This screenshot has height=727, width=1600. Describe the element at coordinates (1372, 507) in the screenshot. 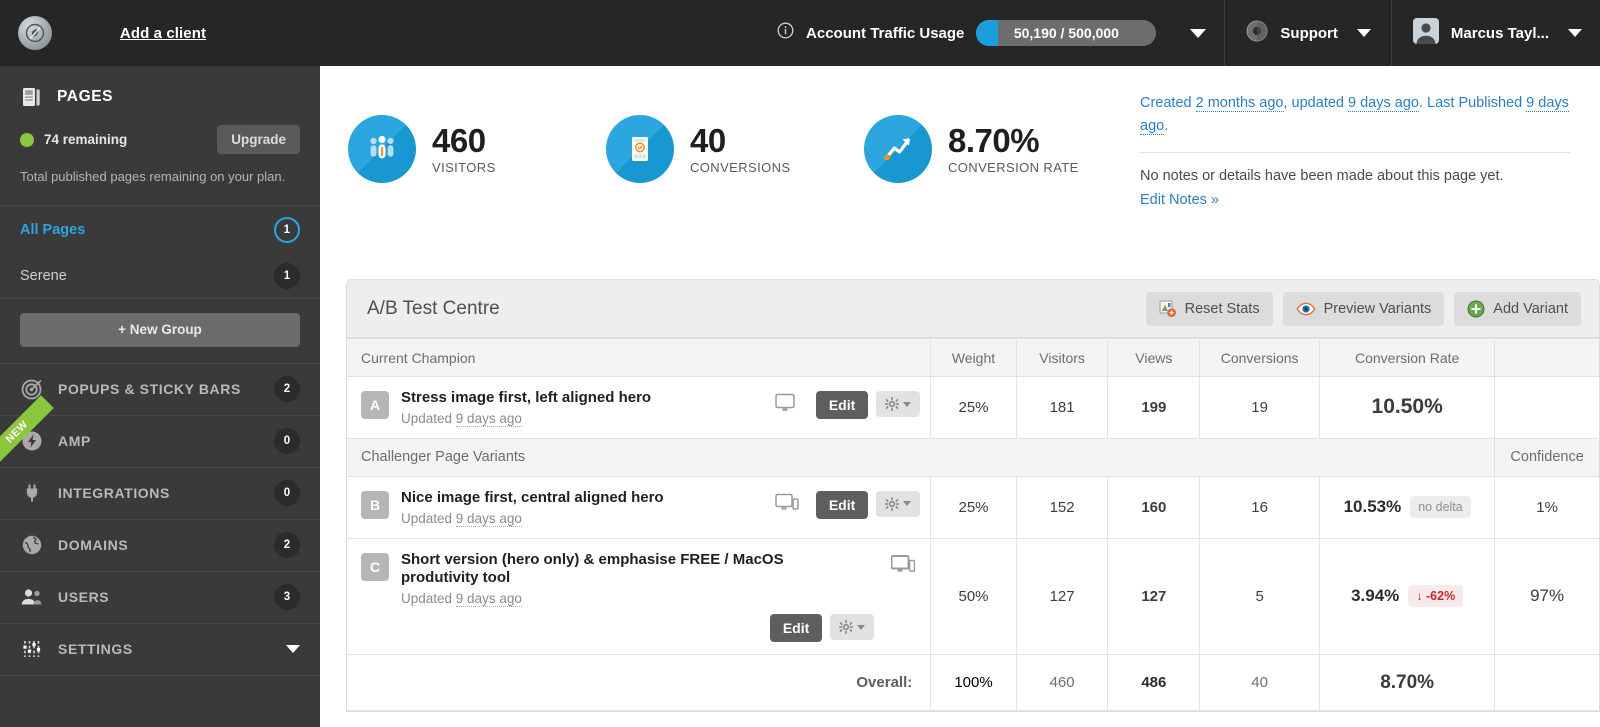

I see `variant-conversion-rate-value: 10.53%` at that location.